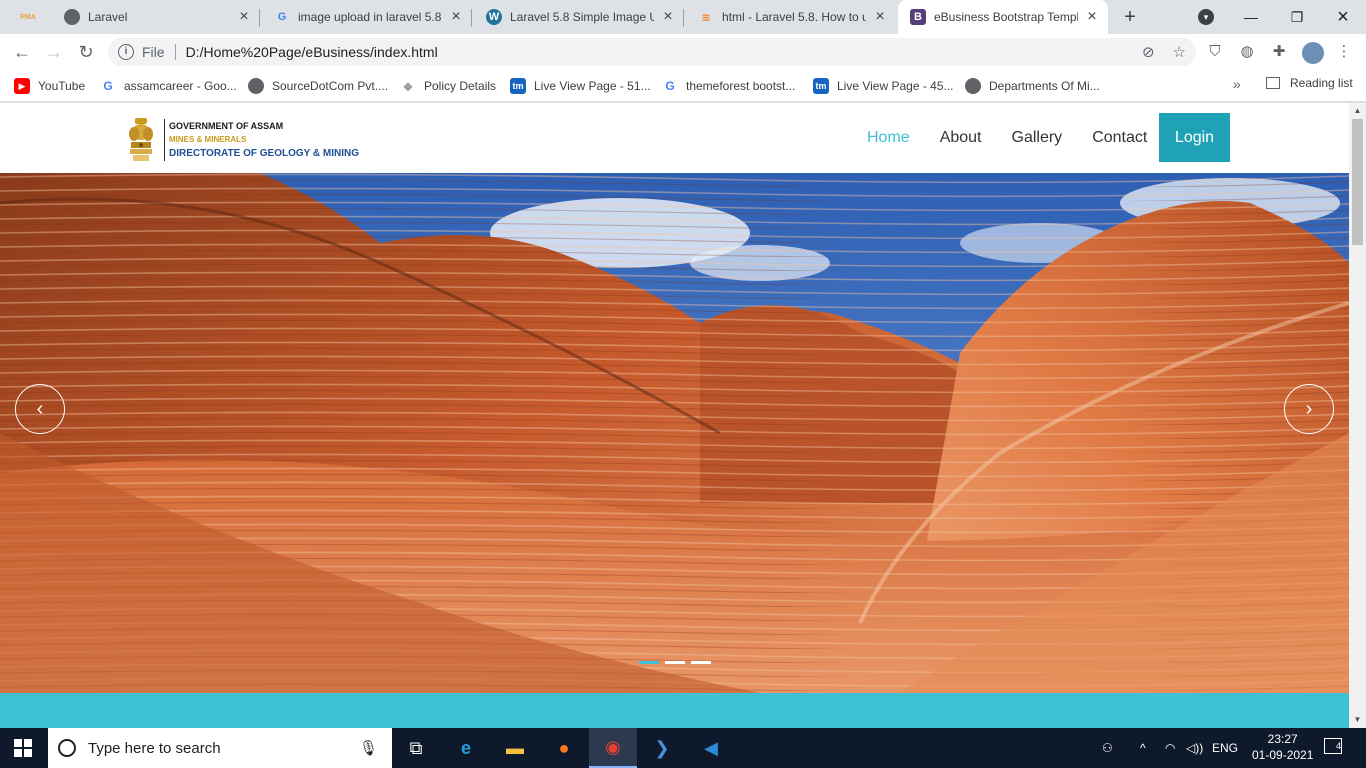 This screenshot has width=1366, height=768. What do you see at coordinates (1006, 17) in the screenshot?
I see `tab-title: eBusiness Bootstrap Templa` at bounding box center [1006, 17].